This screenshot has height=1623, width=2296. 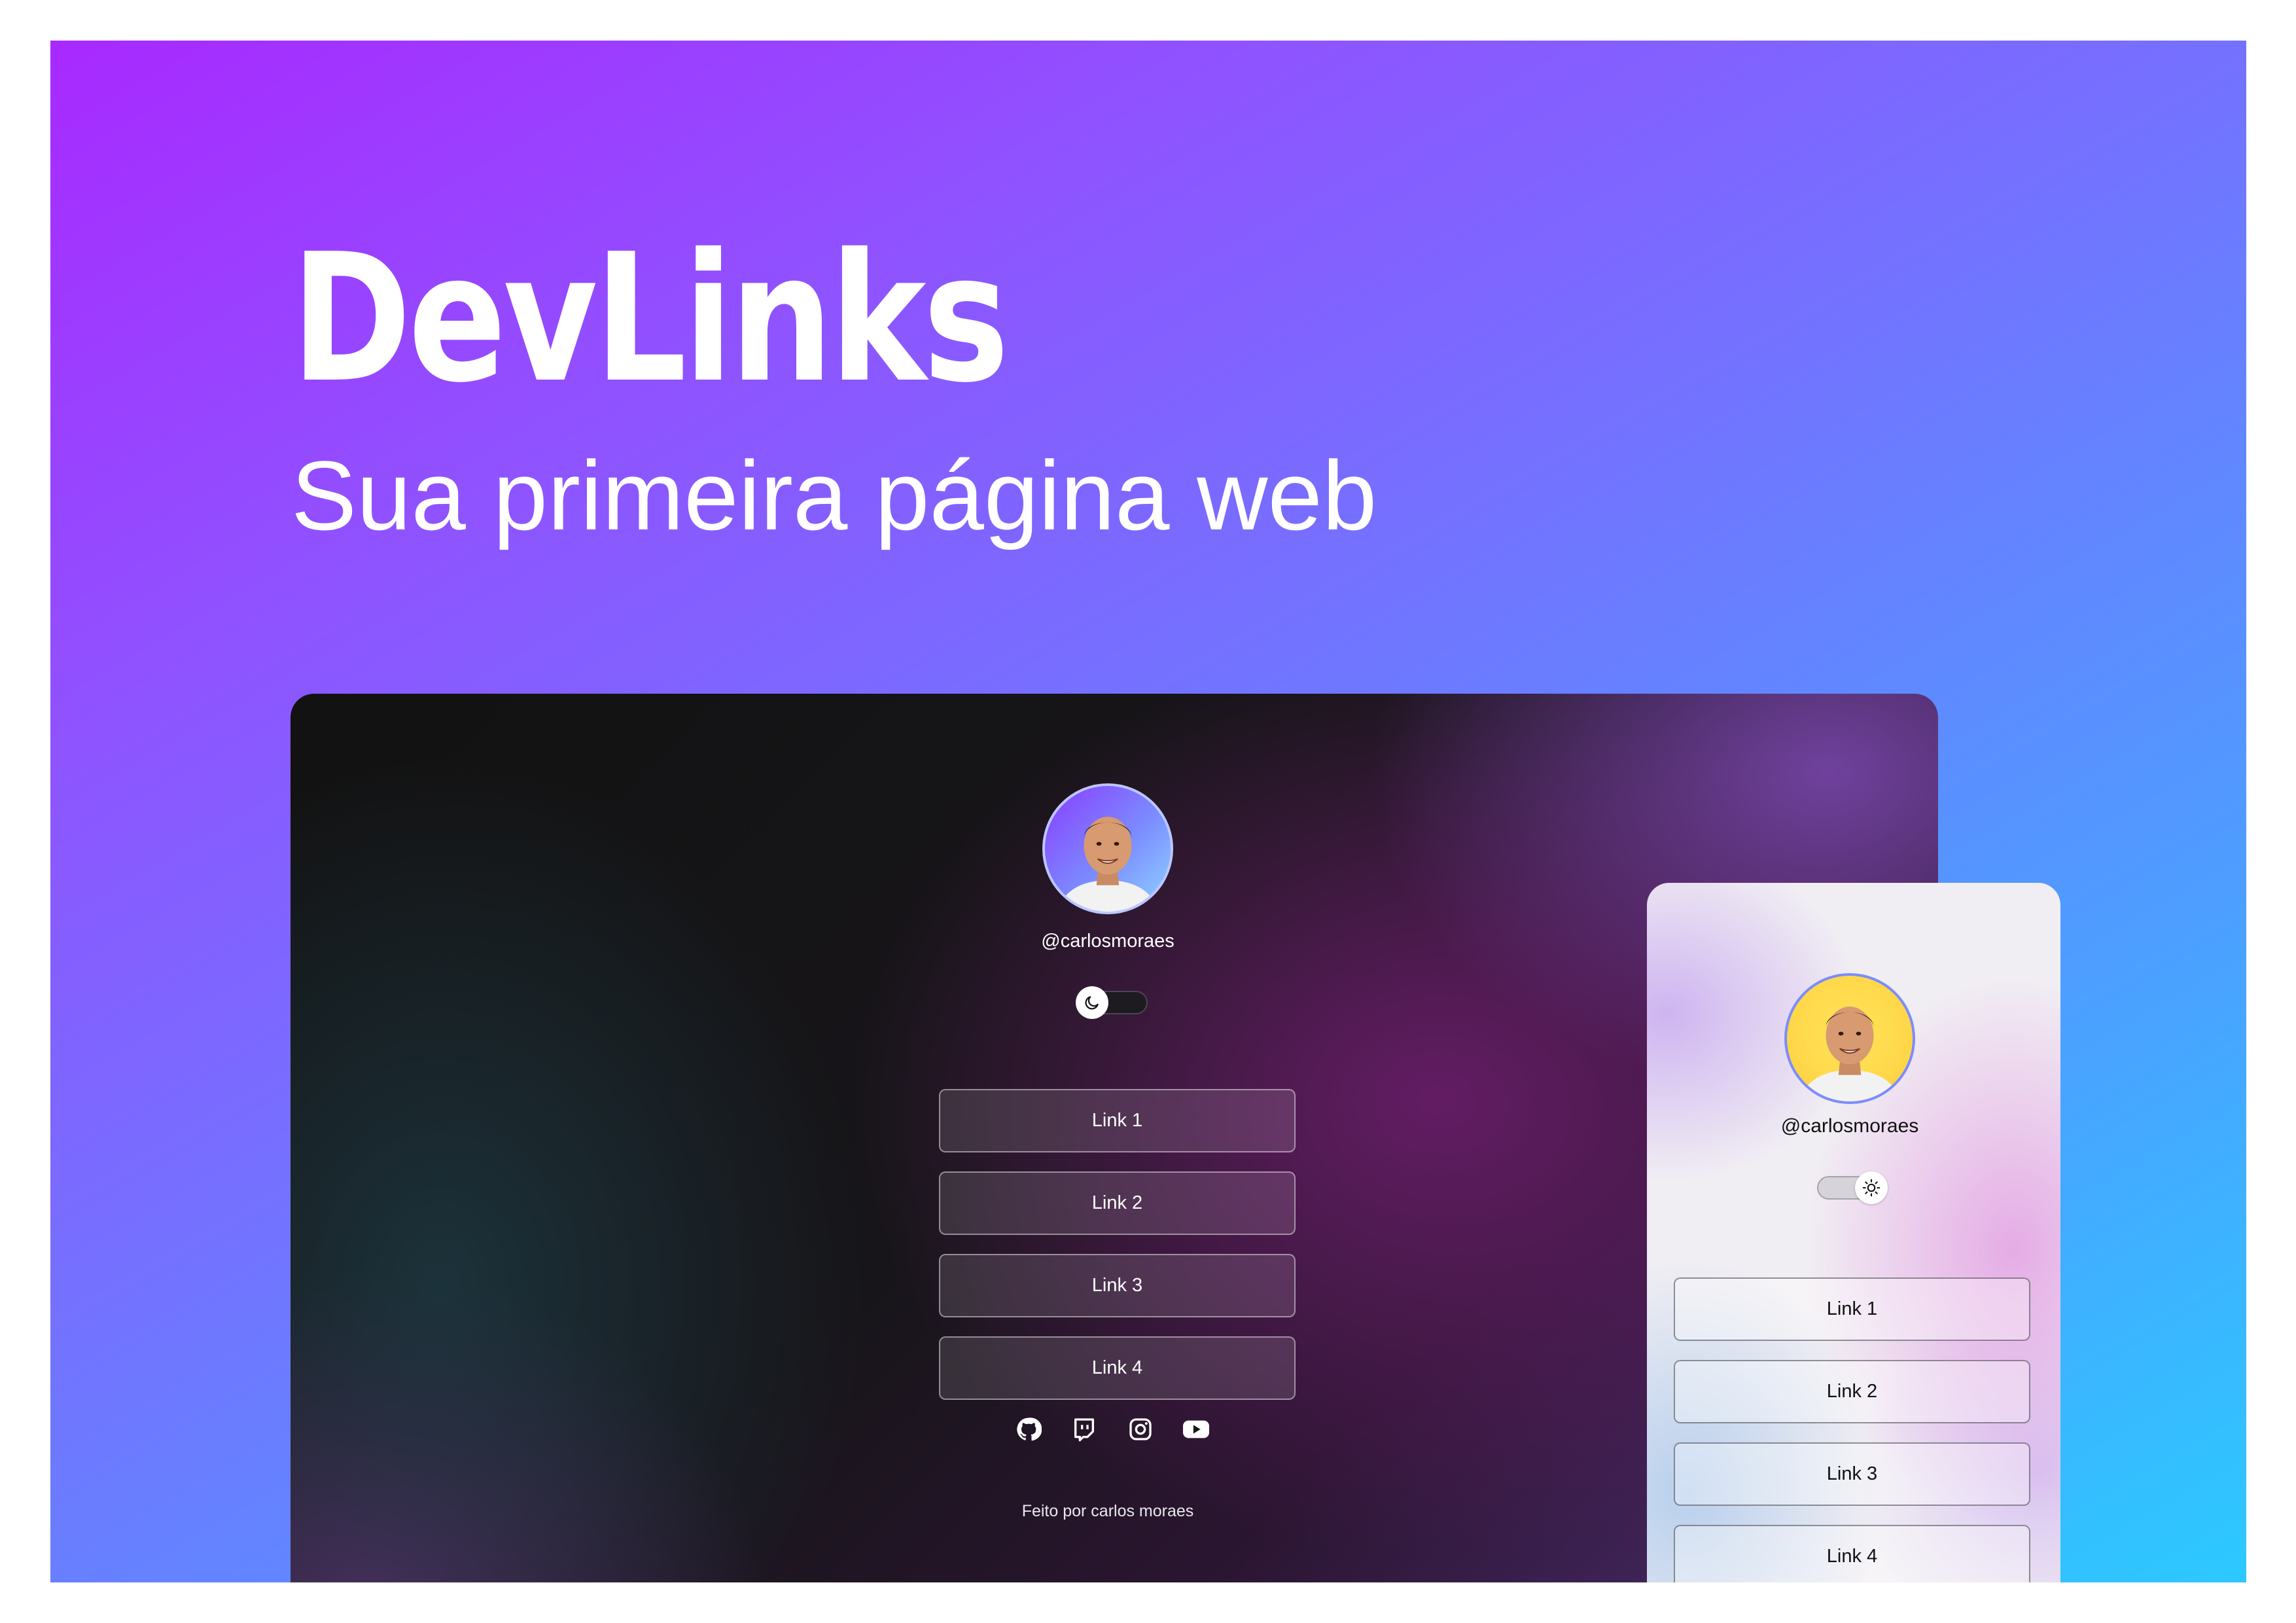 I want to click on instagram-icon, so click(x=1140, y=1429).